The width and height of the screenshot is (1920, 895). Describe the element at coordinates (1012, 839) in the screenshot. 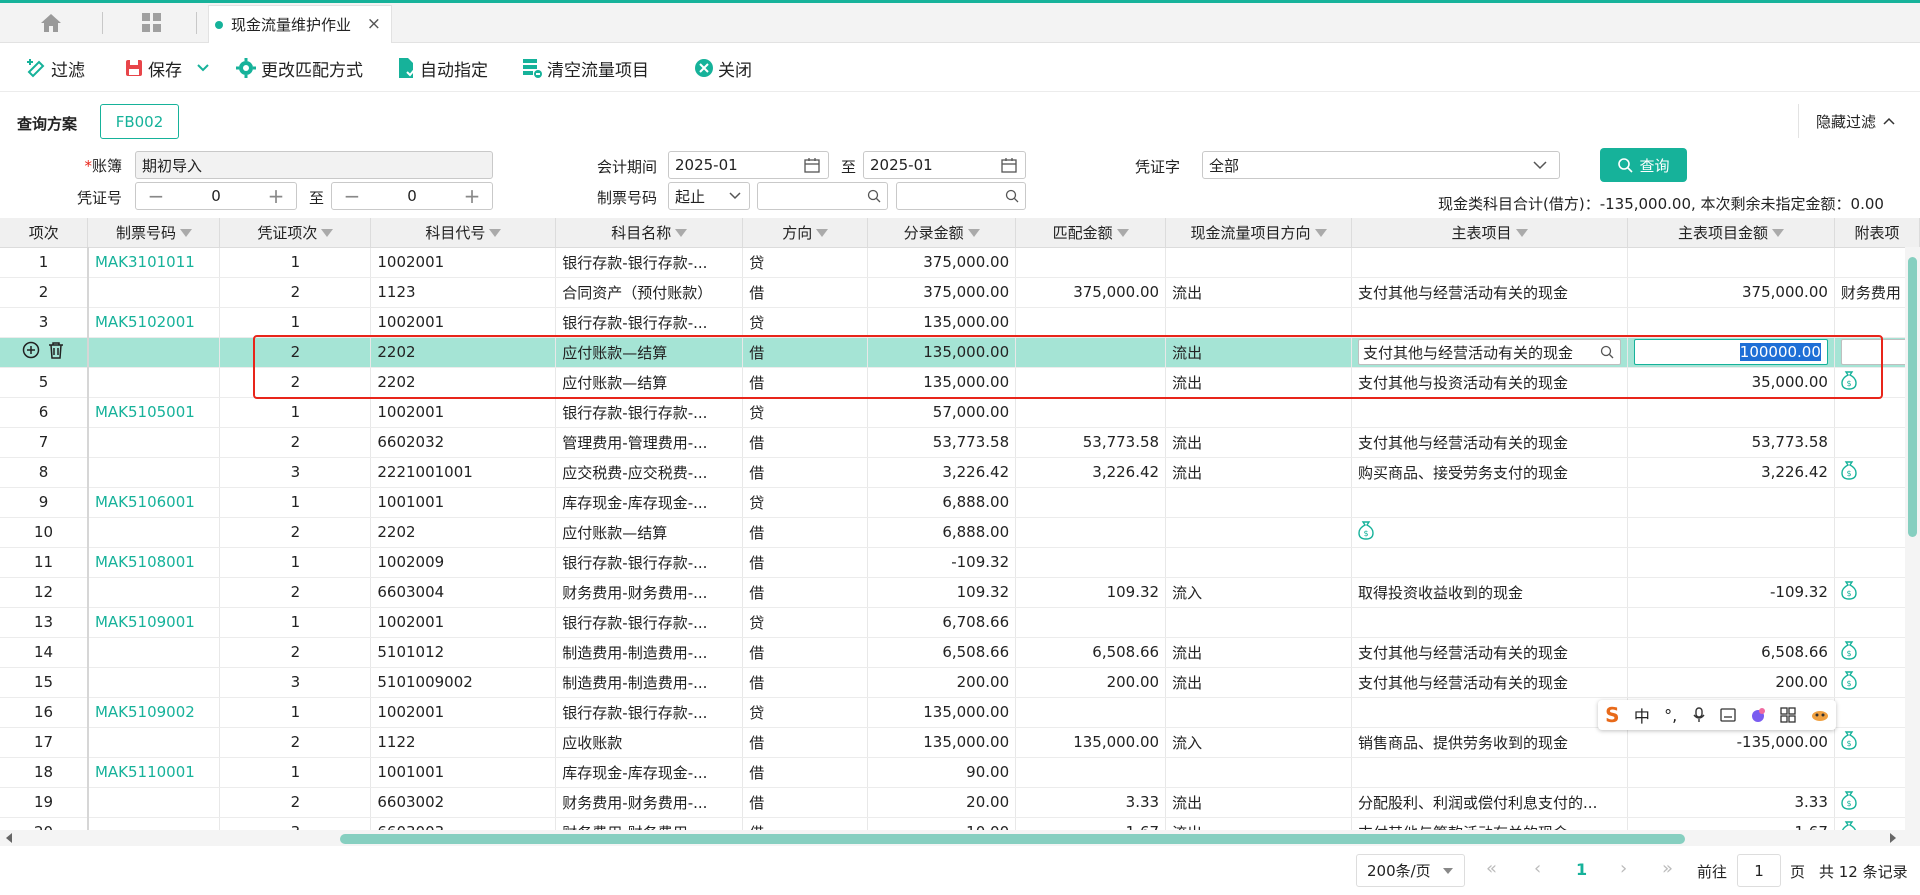

I see `horizontal-scroll-thumb` at that location.